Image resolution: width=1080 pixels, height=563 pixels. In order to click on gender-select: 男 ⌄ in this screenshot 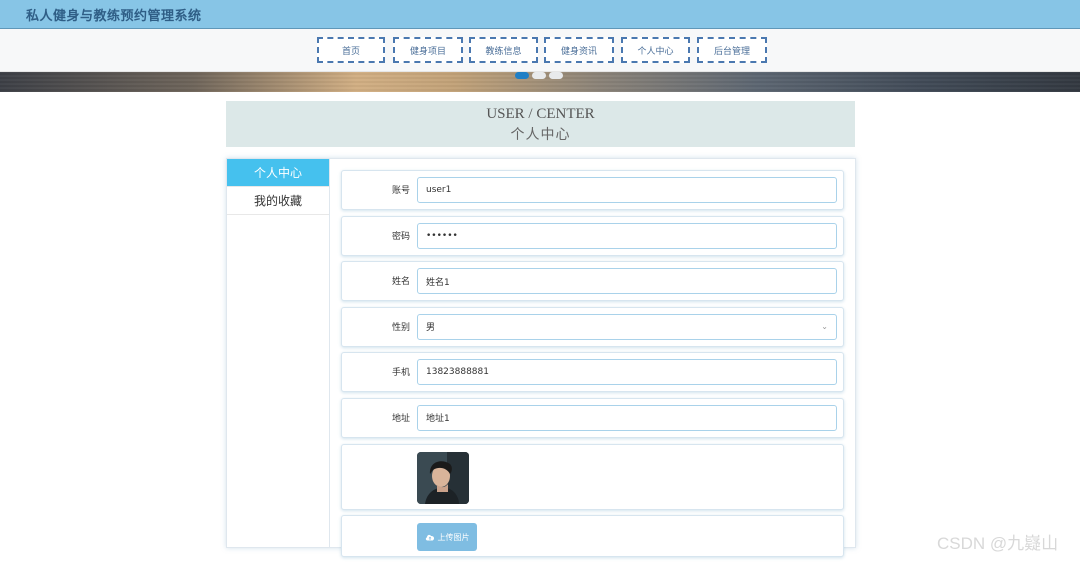, I will do `click(627, 326)`.